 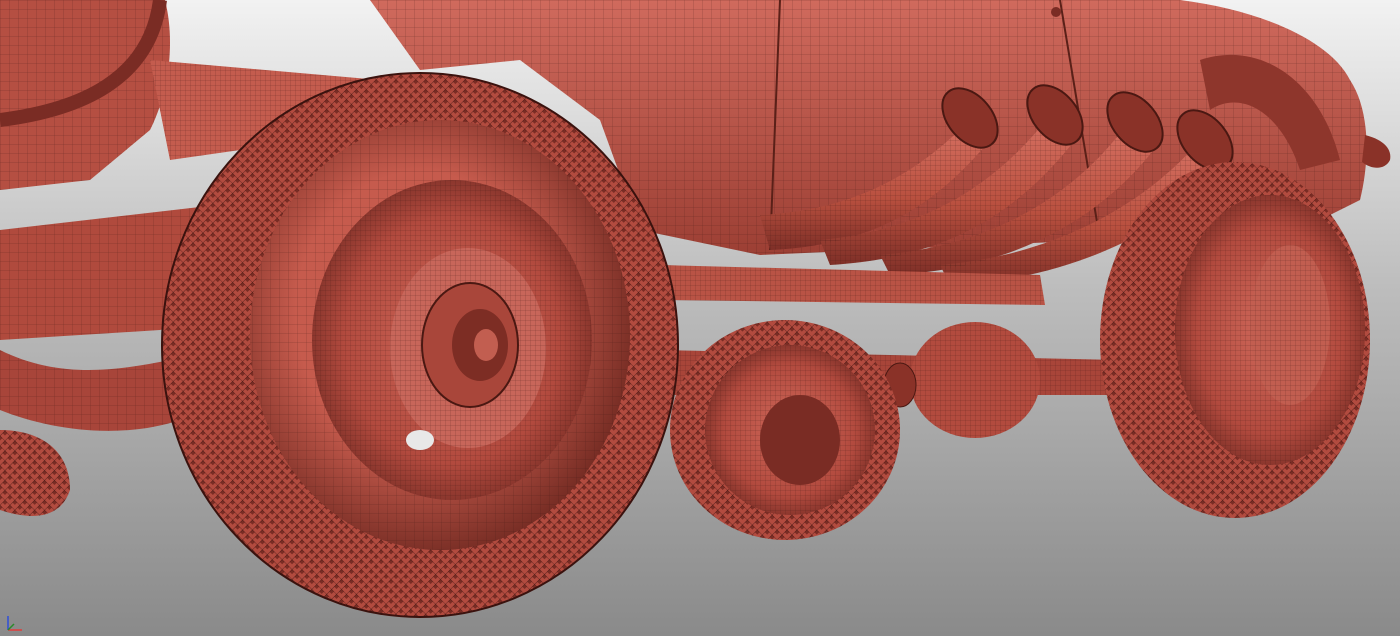 I want to click on axis-y-line, so click(x=11, y=627).